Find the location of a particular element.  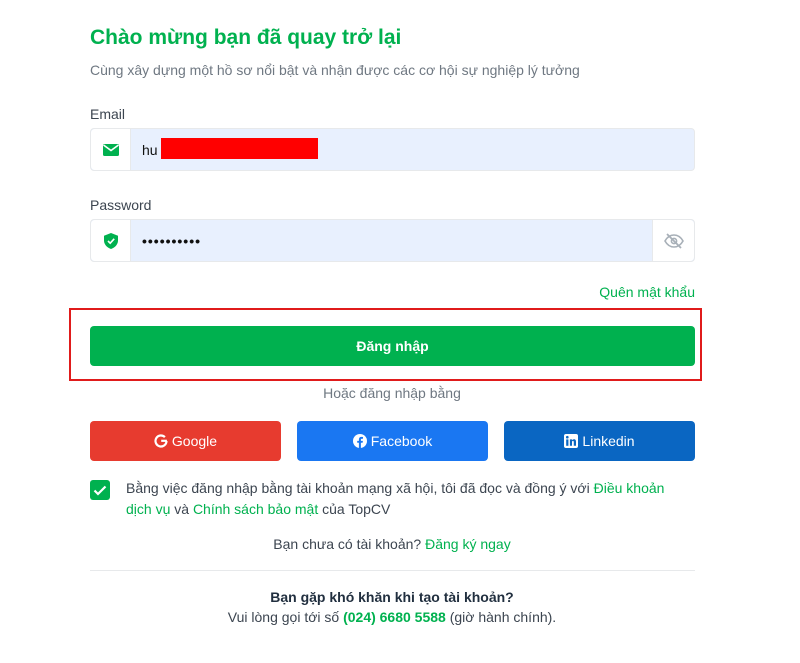

terms-and: và is located at coordinates (182, 509).